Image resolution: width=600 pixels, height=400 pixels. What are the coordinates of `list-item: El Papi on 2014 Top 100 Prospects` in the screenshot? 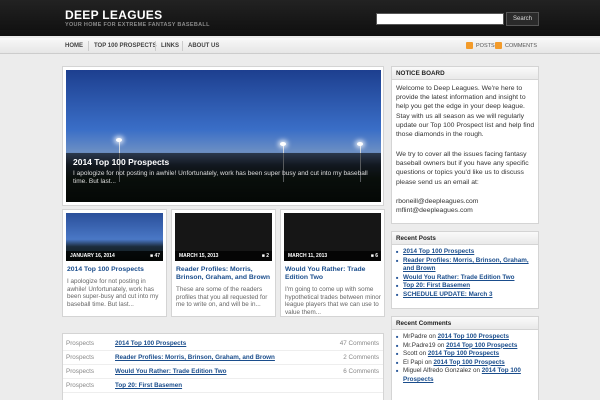 It's located at (467, 363).